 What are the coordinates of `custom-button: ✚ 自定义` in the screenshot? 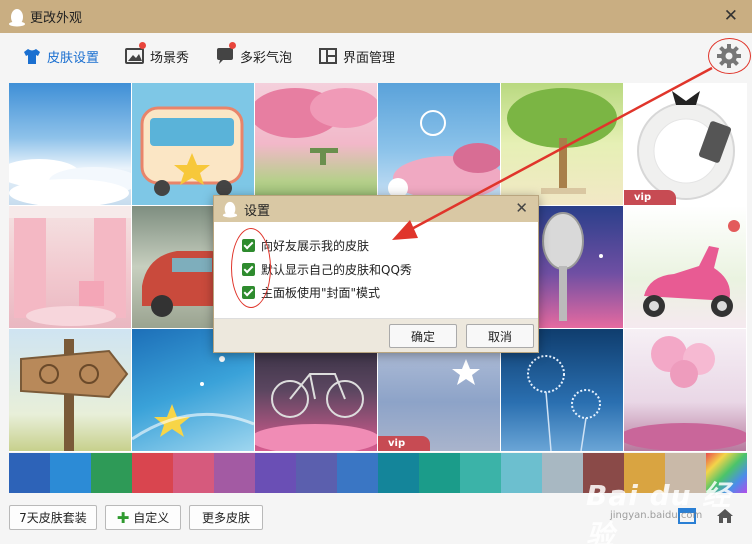 It's located at (143, 517).